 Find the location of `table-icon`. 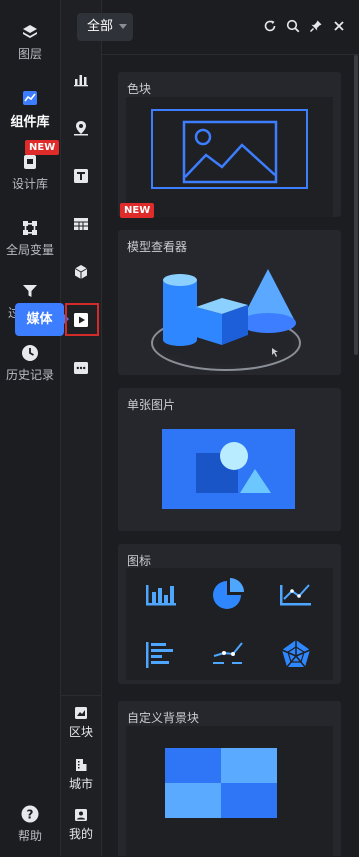

table-icon is located at coordinates (81, 224).